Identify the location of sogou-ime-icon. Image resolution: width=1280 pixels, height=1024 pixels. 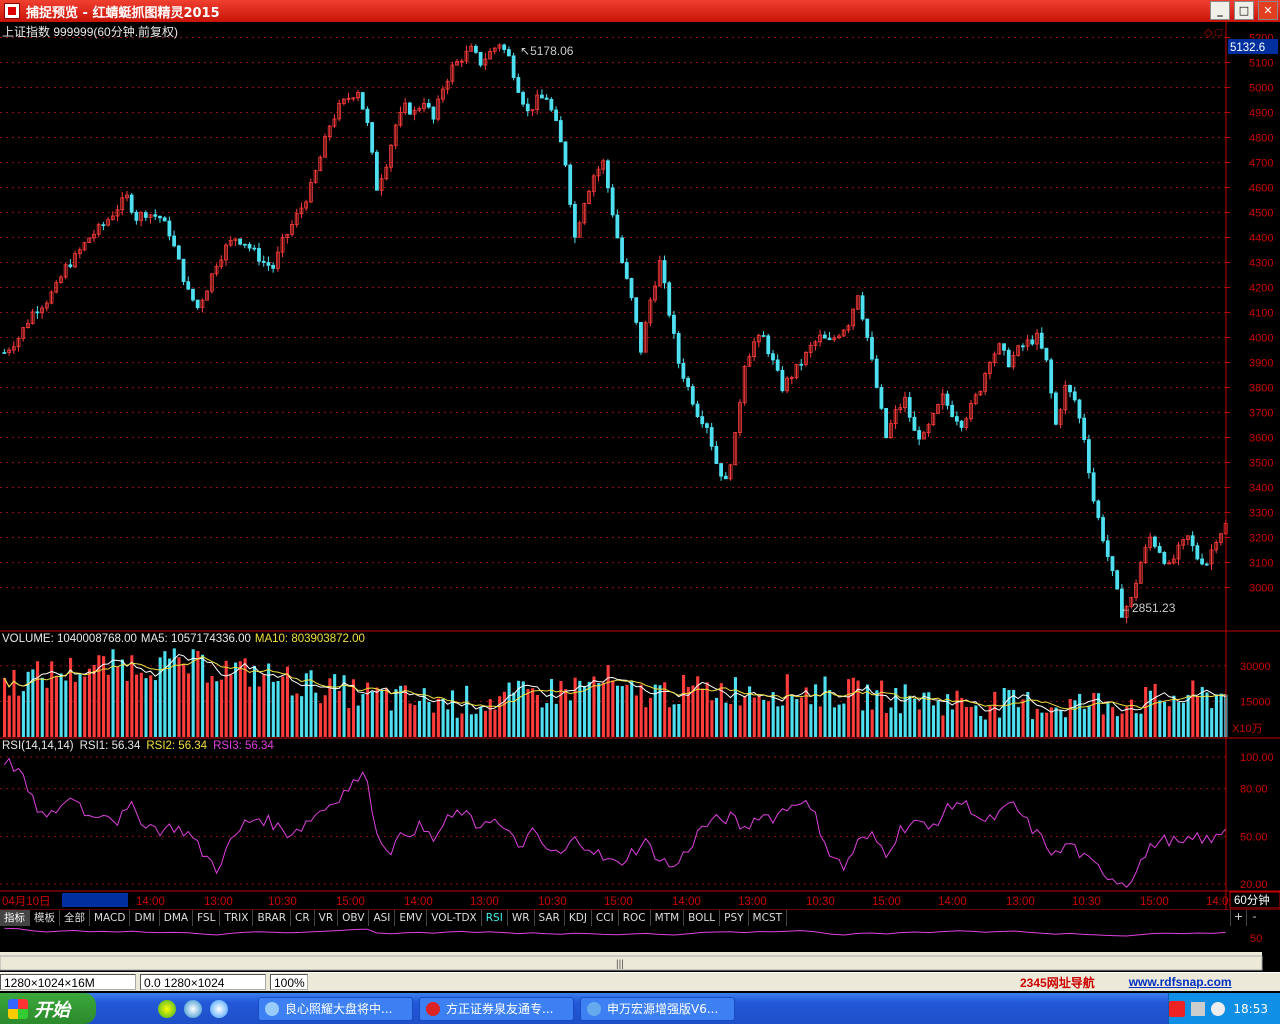
(1177, 1008).